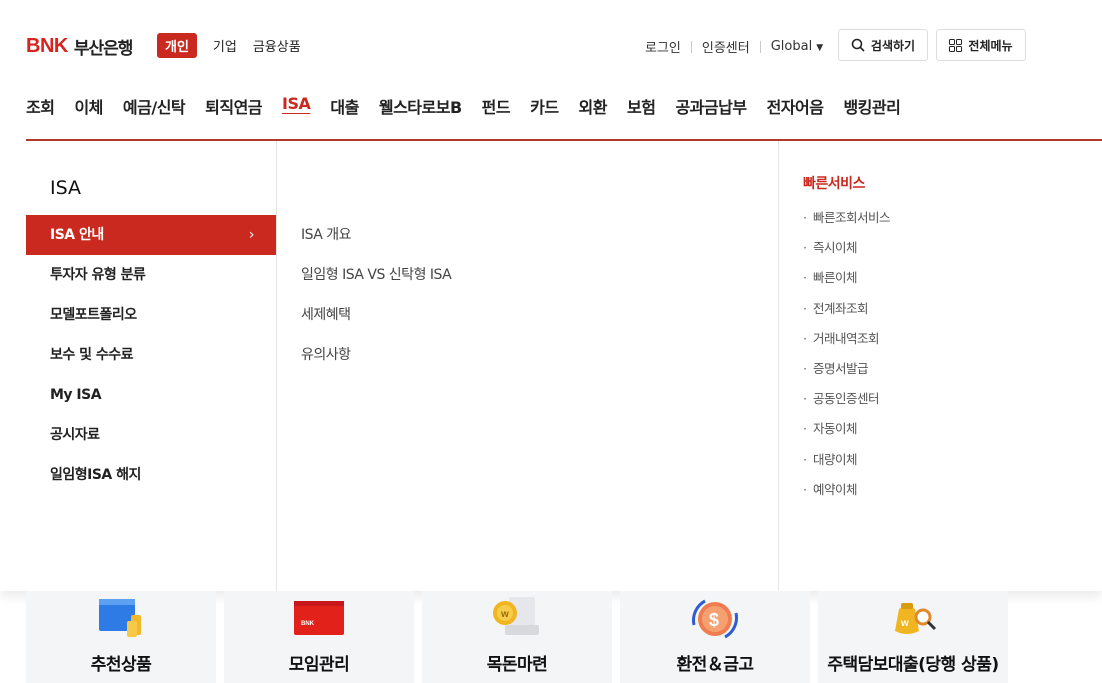 The width and height of the screenshot is (1102, 683). What do you see at coordinates (120, 618) in the screenshot?
I see `wallet-coins-icon` at bounding box center [120, 618].